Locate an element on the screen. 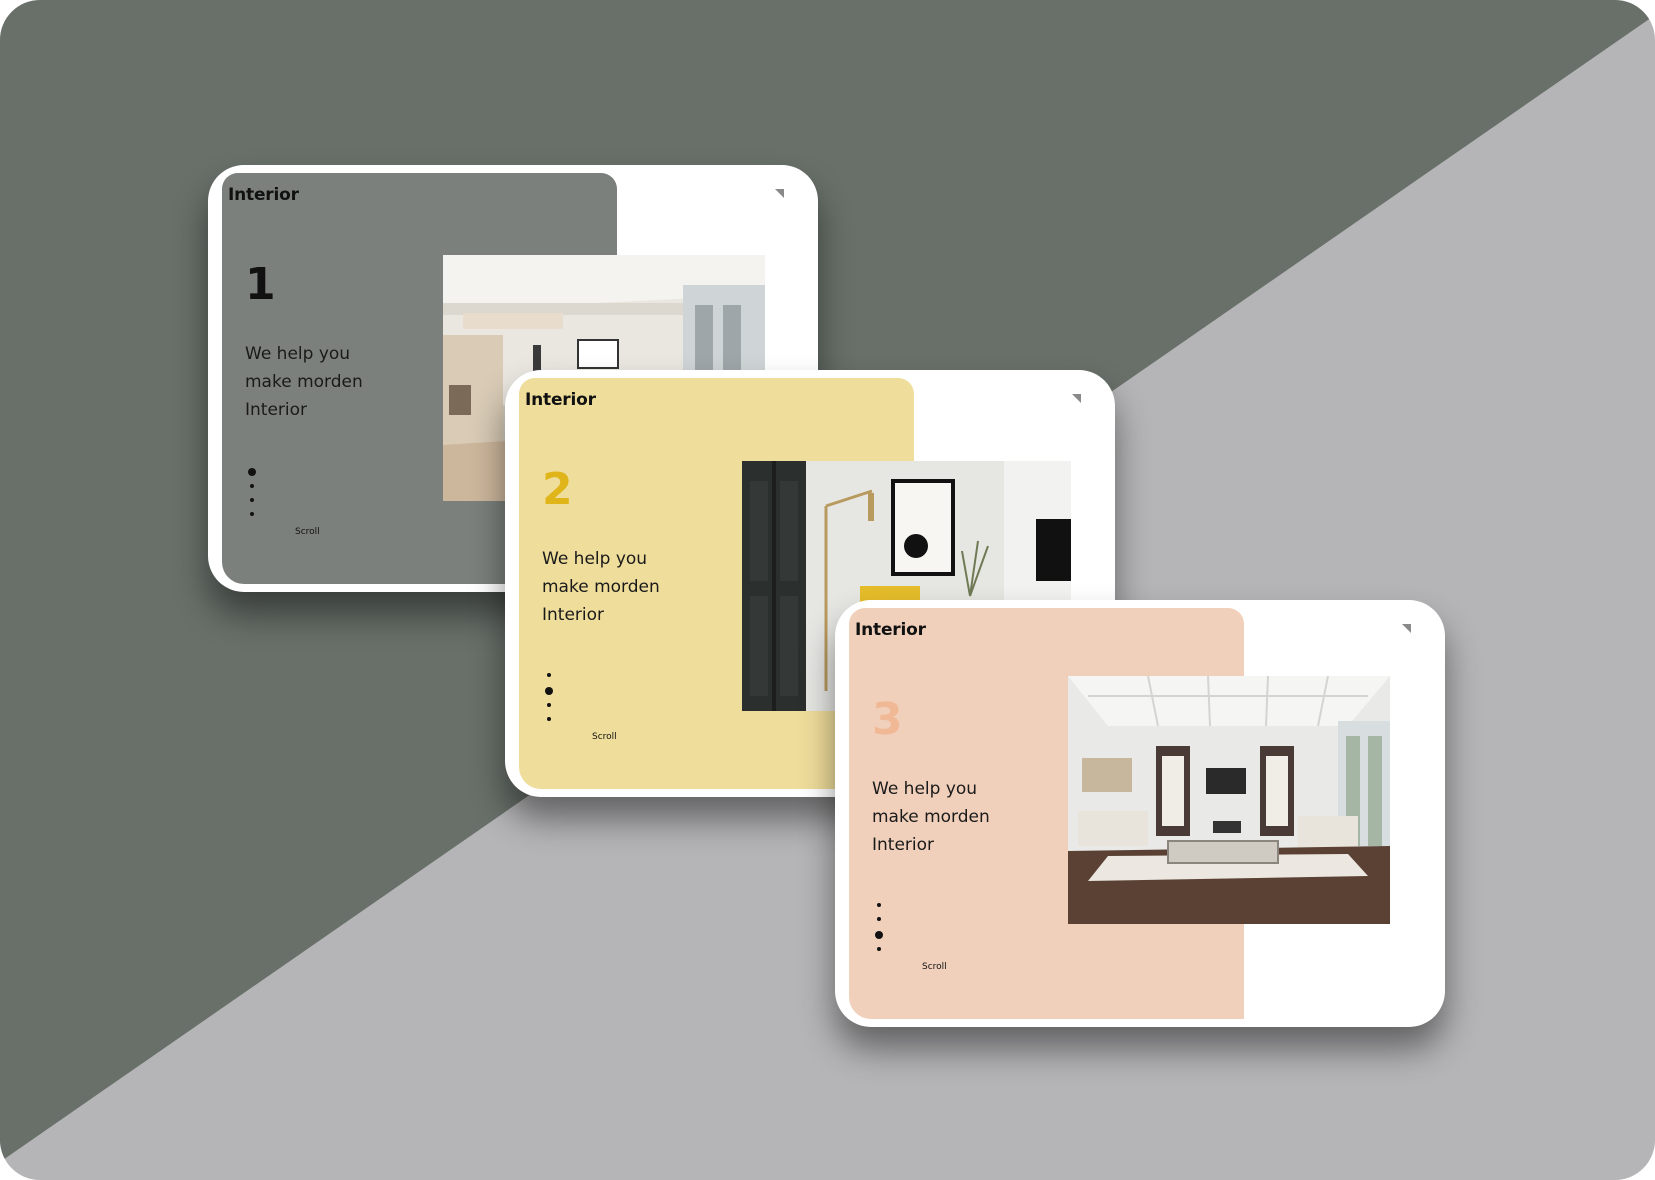 This screenshot has height=1180, width=1655. interior-photo is located at coordinates (1229, 800).